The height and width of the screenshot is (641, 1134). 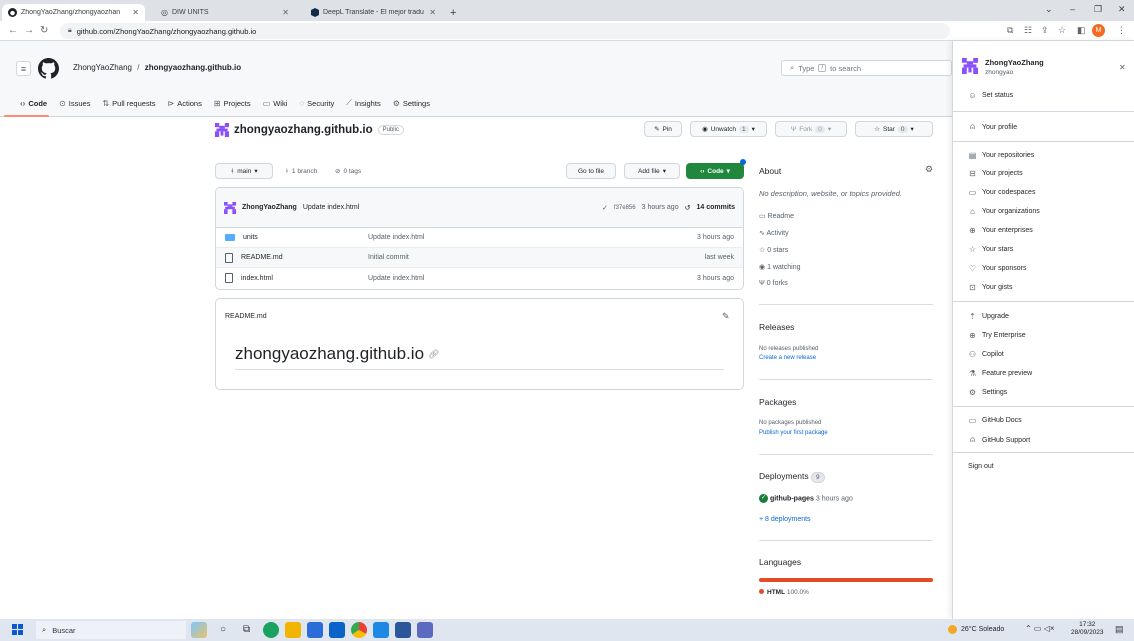 What do you see at coordinates (1045, 30) in the screenshot?
I see `share-icon: ⇪` at bounding box center [1045, 30].